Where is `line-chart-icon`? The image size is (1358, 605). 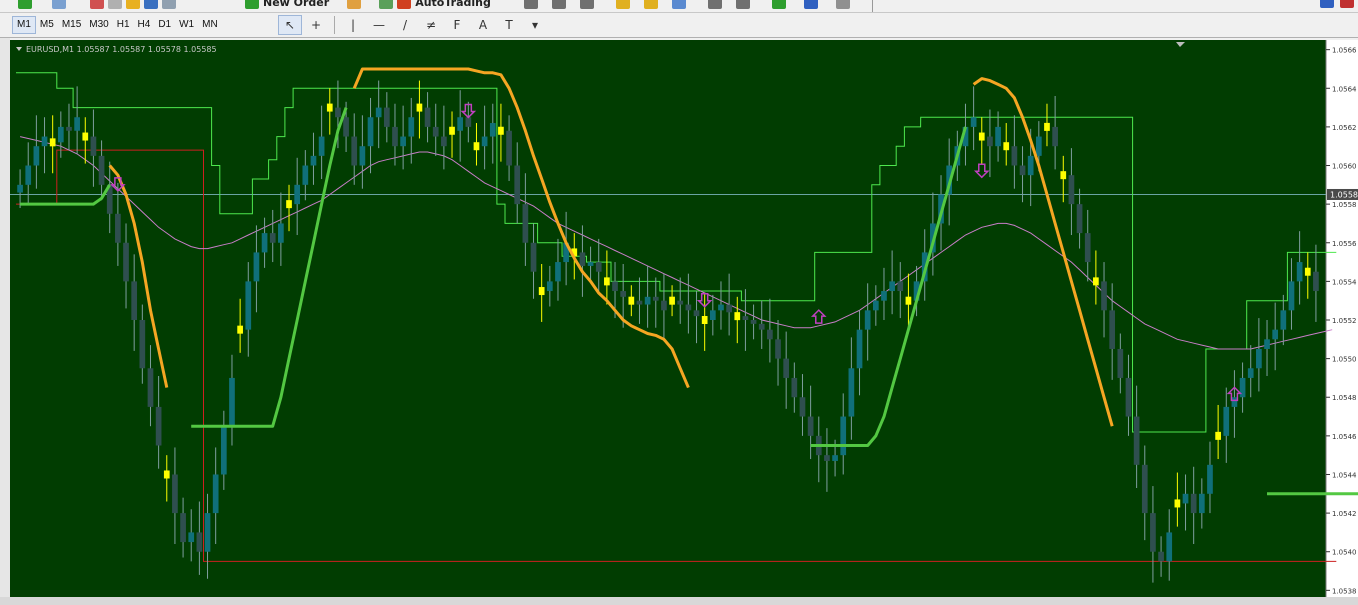 line-chart-icon is located at coordinates (587, 4).